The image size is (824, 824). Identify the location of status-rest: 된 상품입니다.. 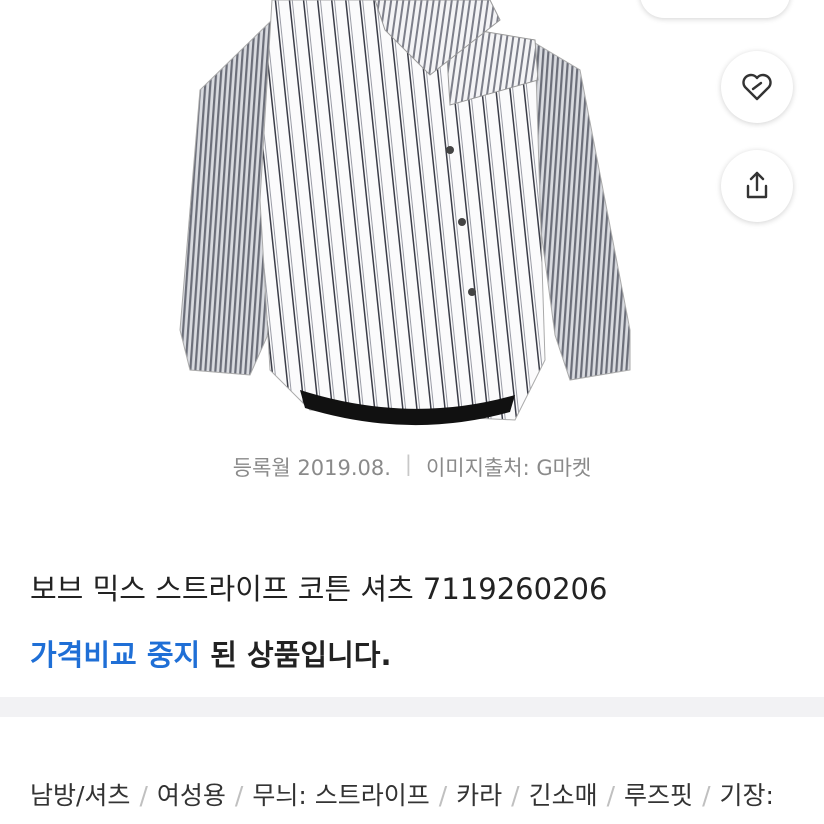
(296, 655).